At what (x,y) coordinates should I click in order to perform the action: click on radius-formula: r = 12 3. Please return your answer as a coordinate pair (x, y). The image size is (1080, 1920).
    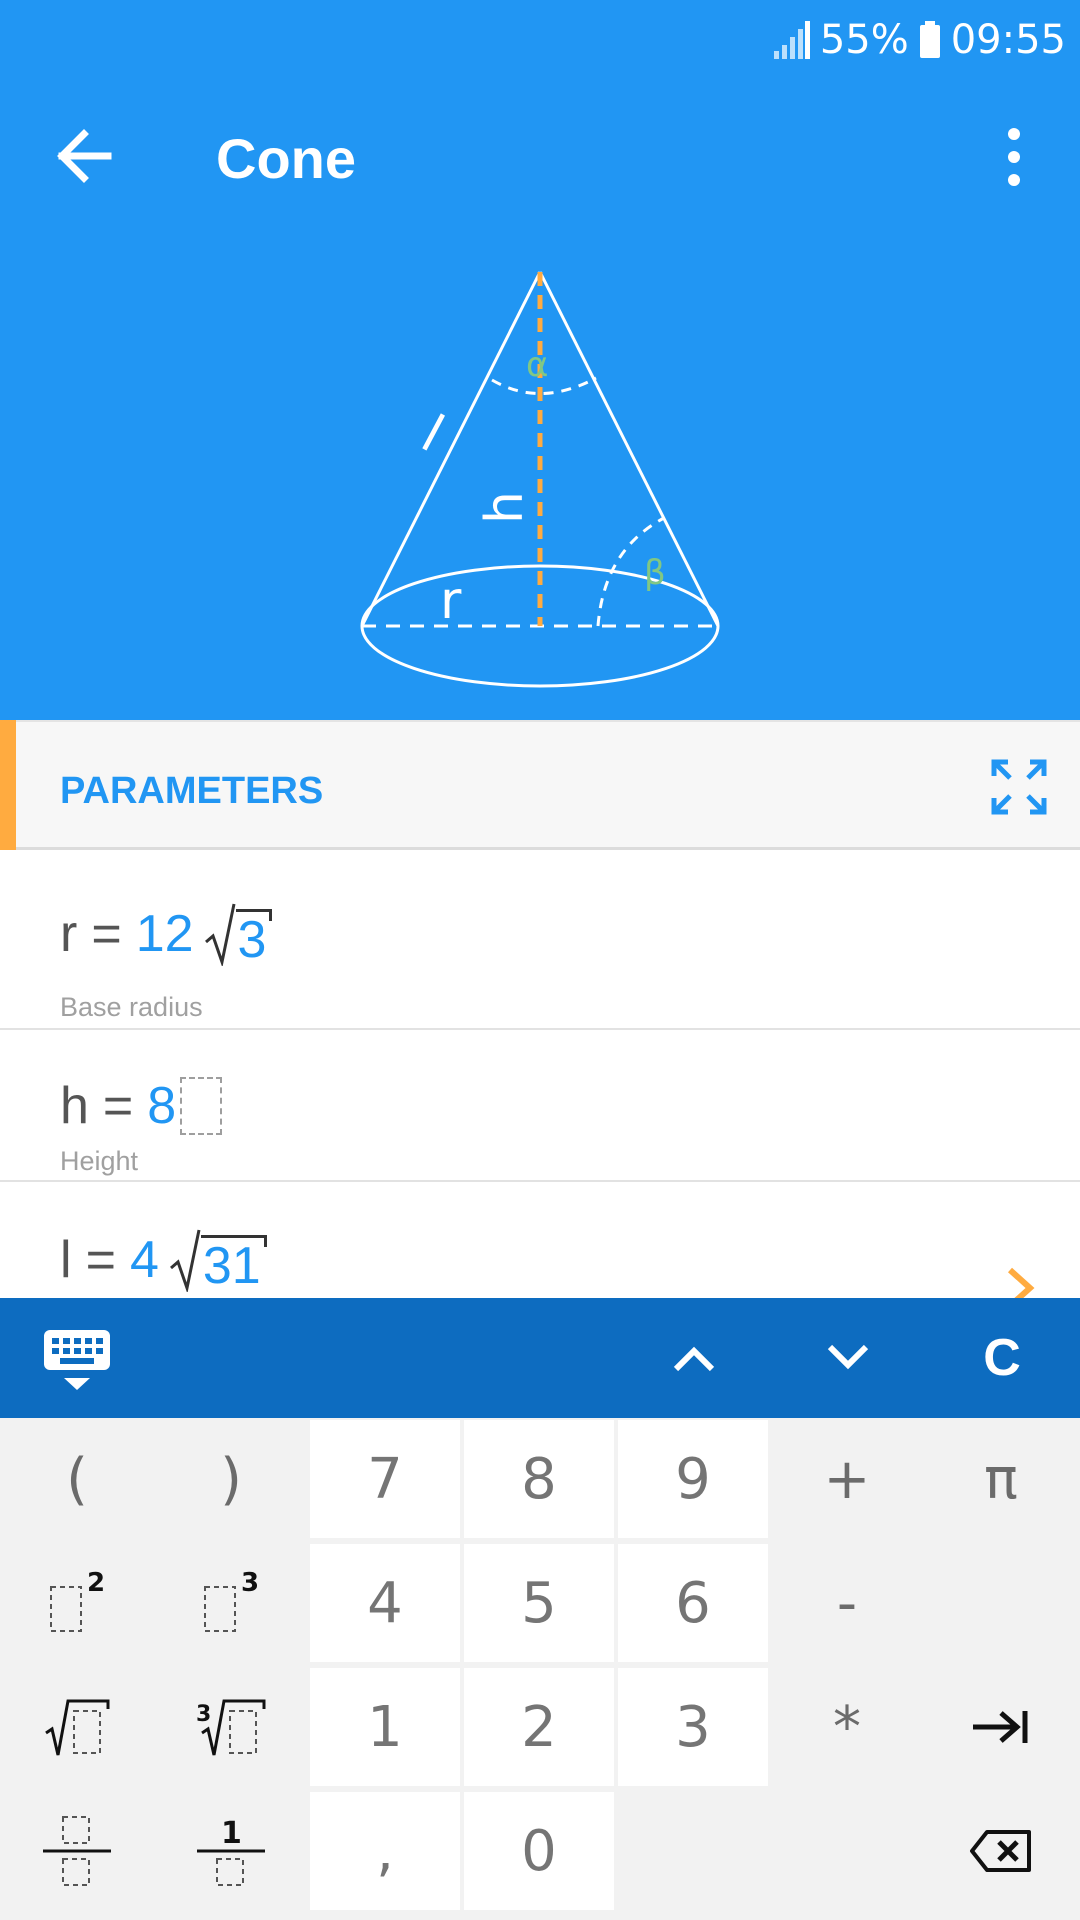
    Looking at the image, I should click on (166, 934).